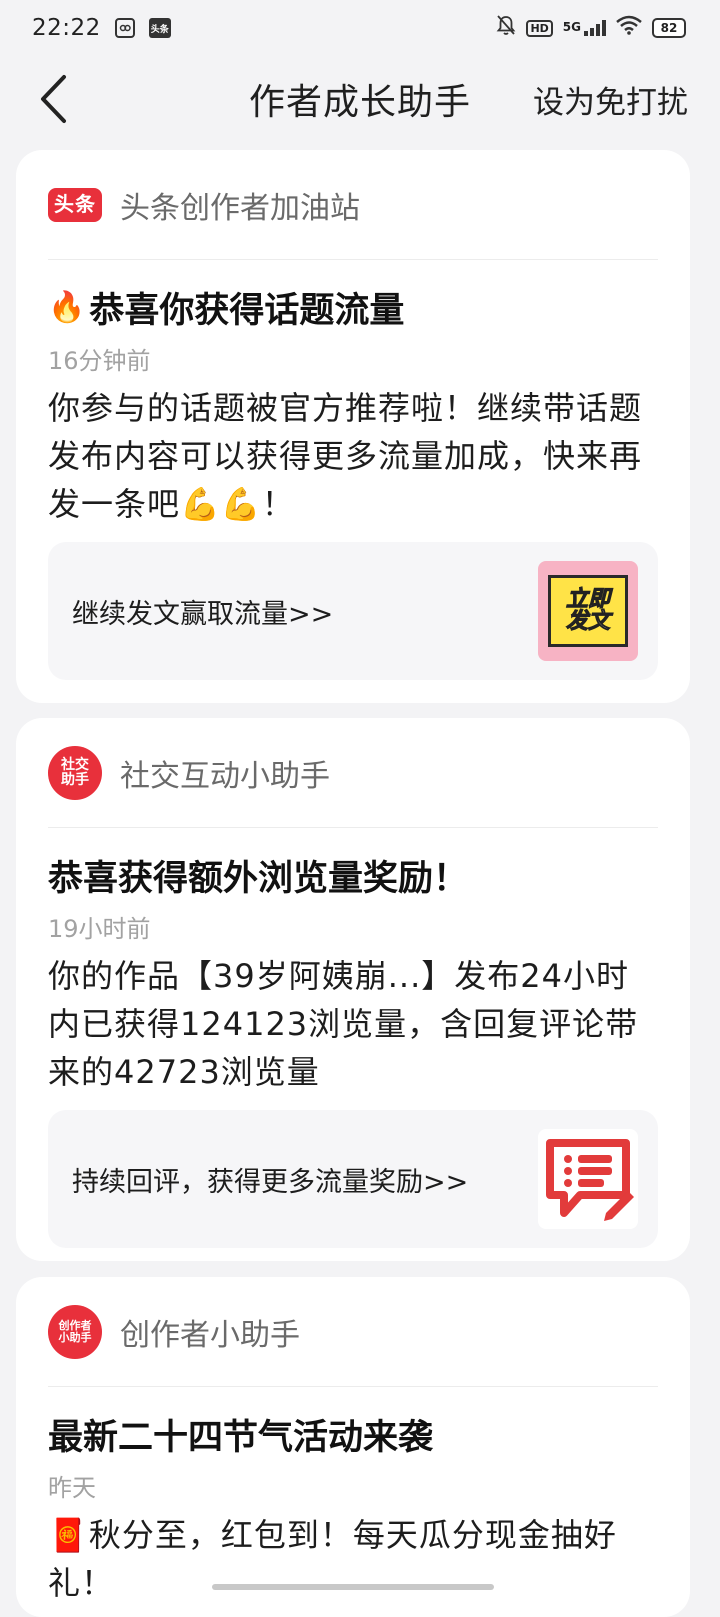 This screenshot has width=720, height=1617. I want to click on status-time: 22:22, so click(66, 28).